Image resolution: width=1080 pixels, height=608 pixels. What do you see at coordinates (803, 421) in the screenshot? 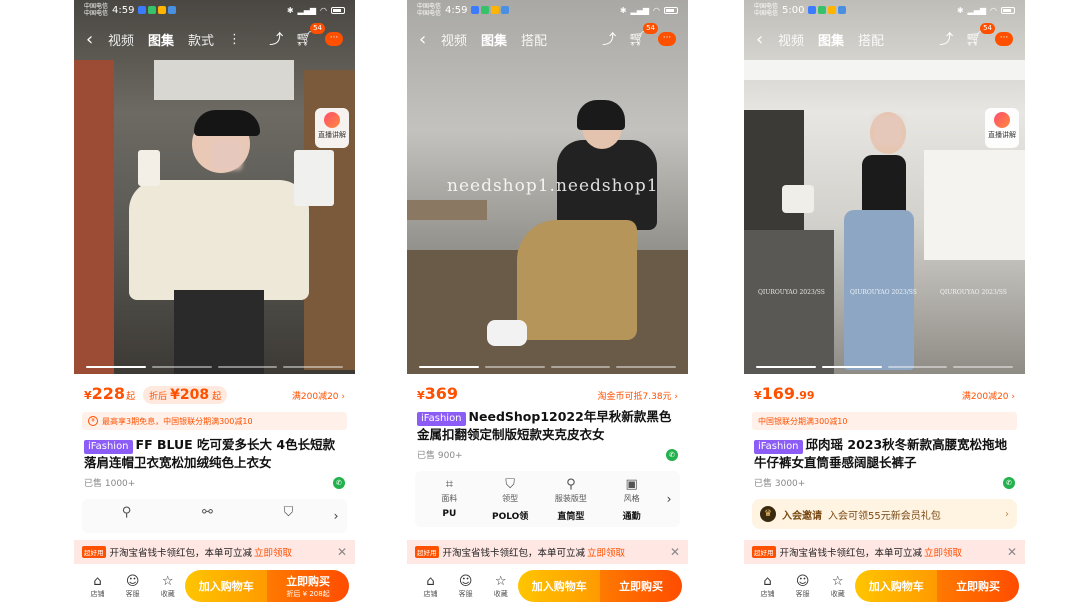
I see `promo-text: 中国银联分期满300减10` at bounding box center [803, 421].